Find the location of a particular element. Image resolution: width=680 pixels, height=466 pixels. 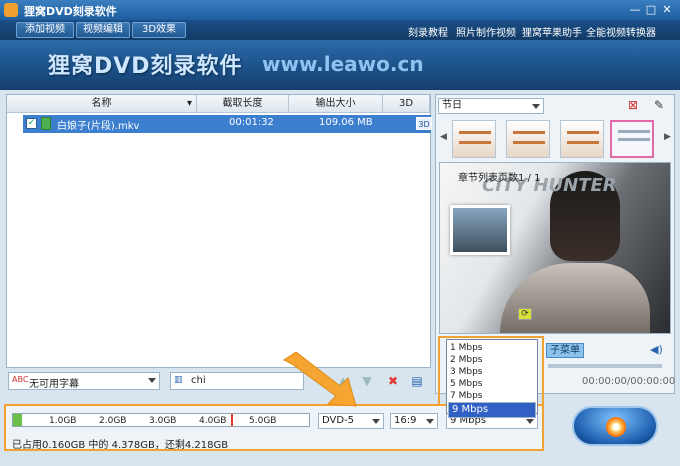

gauge-tick: 1.0GB is located at coordinates (63, 421).